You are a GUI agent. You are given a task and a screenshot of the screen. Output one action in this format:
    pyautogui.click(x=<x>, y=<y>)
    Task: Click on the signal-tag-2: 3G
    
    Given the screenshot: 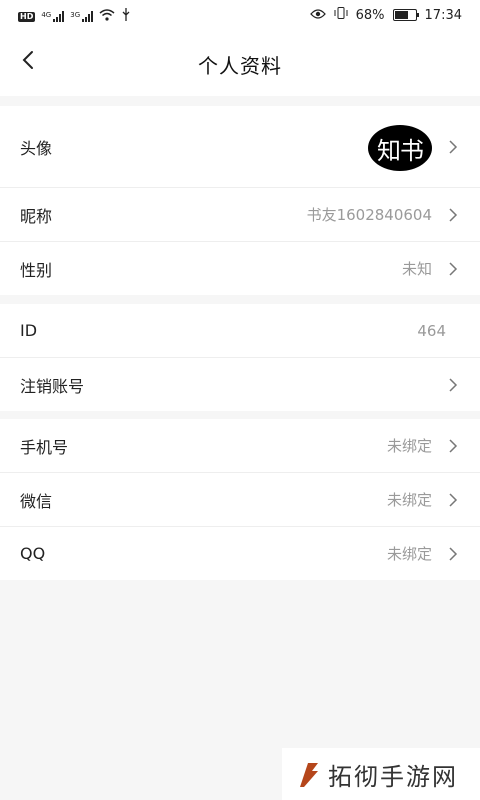 What is the action you would take?
    pyautogui.click(x=75, y=15)
    